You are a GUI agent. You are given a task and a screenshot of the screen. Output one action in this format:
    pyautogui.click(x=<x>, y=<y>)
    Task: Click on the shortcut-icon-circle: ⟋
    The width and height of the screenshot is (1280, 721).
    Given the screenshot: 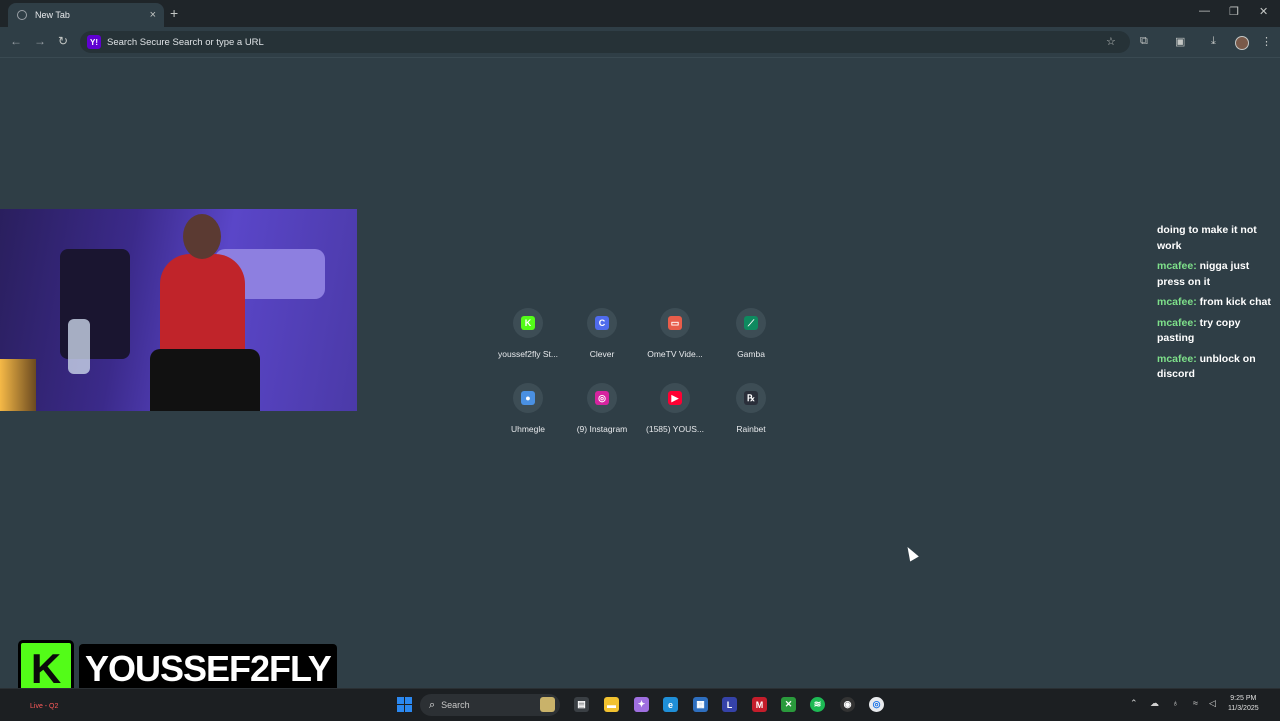 What is the action you would take?
    pyautogui.click(x=751, y=323)
    